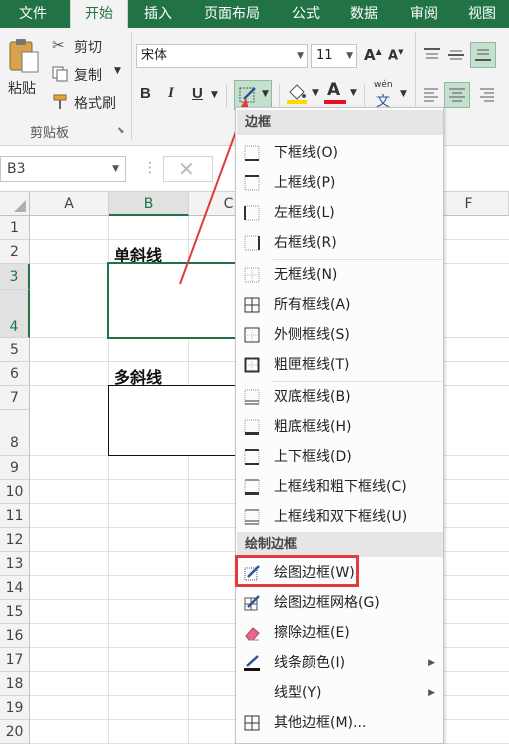 The image size is (509, 744). What do you see at coordinates (340, 397) in the screenshot?
I see `menu-item-double-bottom-border: 双底框线(B)` at bounding box center [340, 397].